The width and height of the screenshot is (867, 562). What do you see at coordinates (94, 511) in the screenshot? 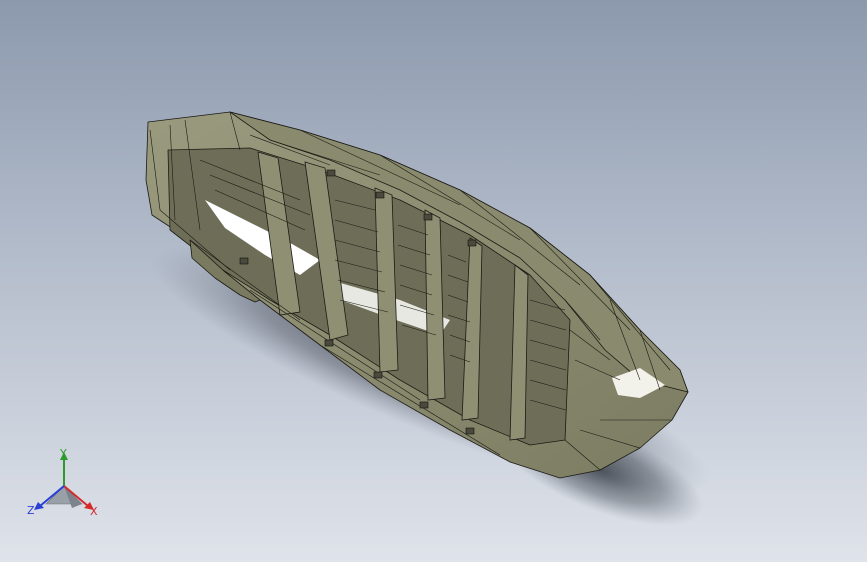
I see `x-axis-label: X` at bounding box center [94, 511].